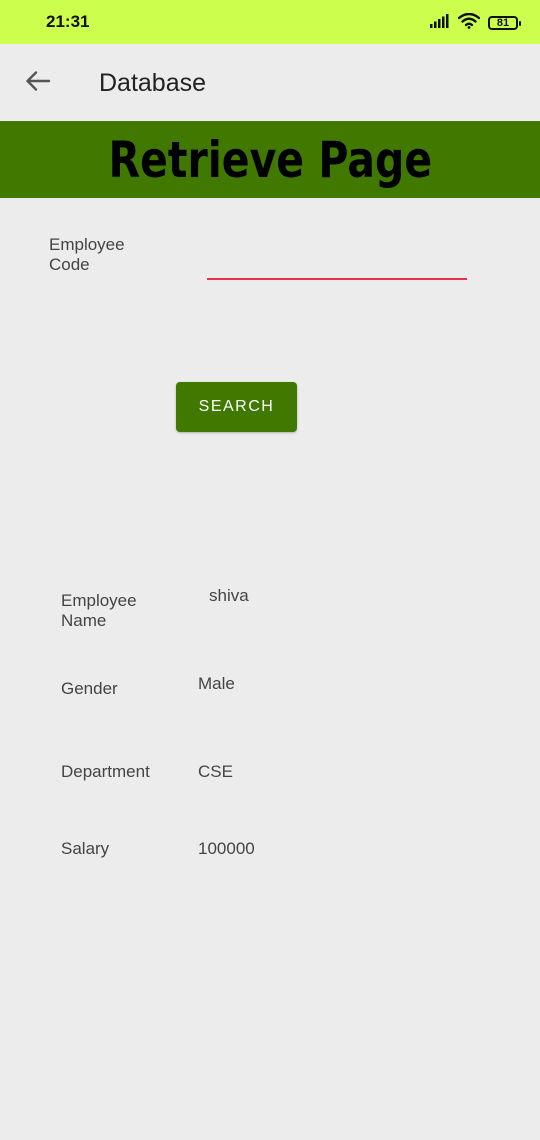  I want to click on app-title: Database, so click(153, 83).